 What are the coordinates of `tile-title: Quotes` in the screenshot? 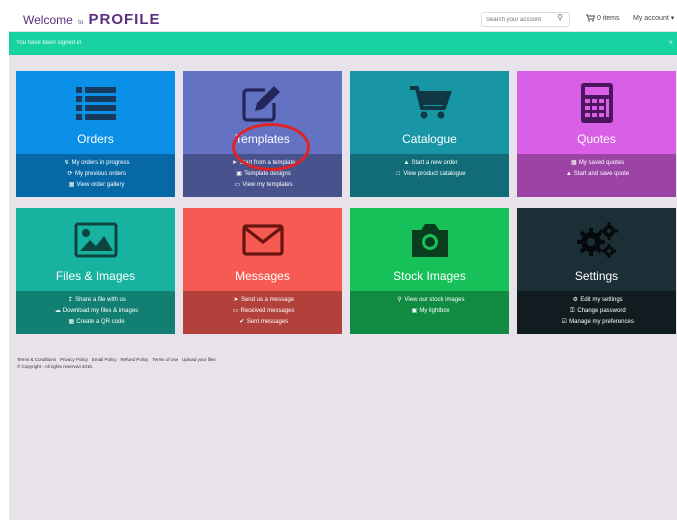 It's located at (596, 139).